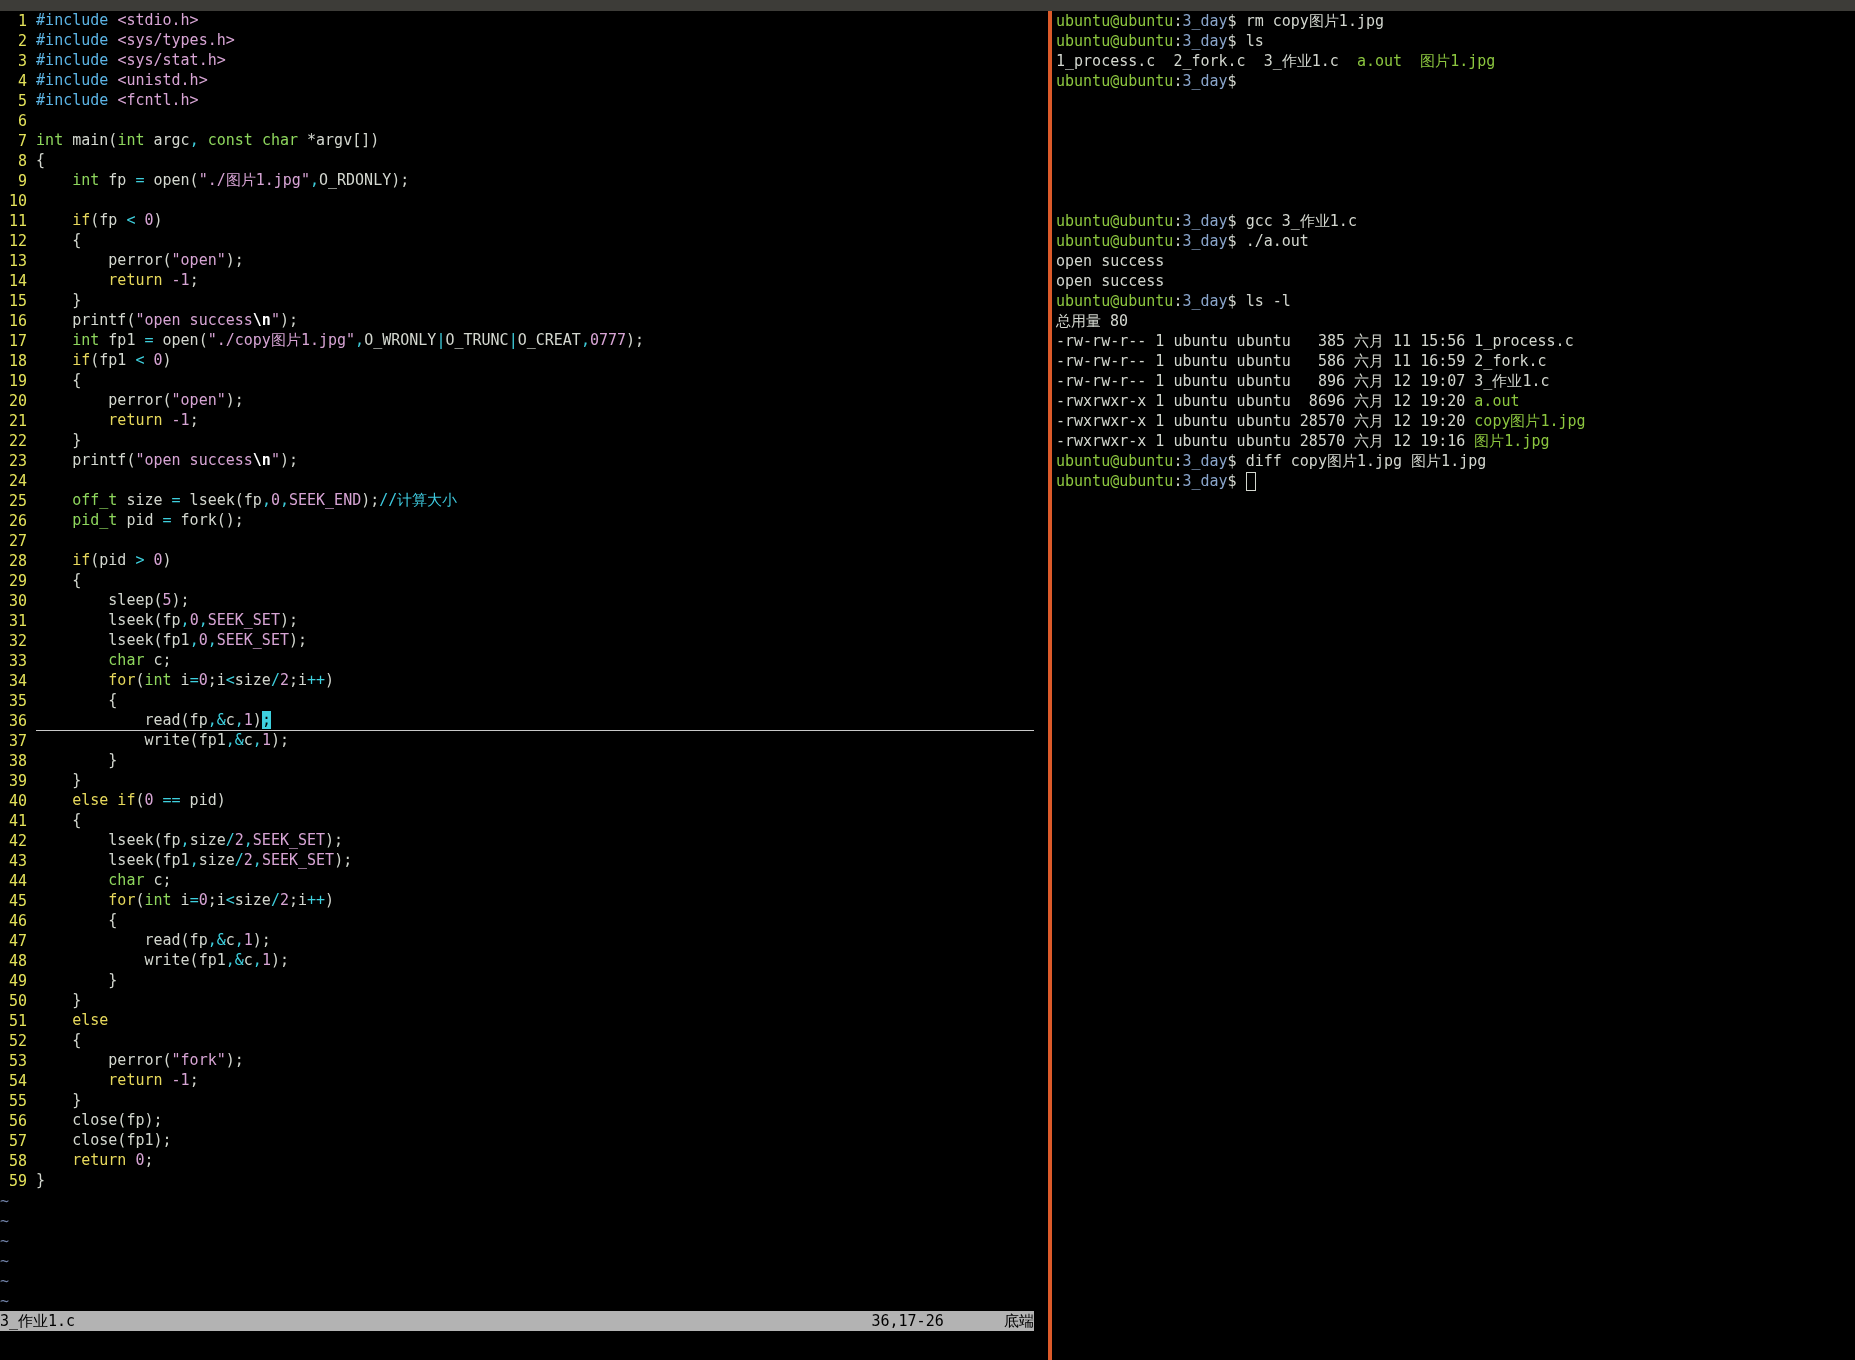 This screenshot has height=1360, width=1855. I want to click on code-line: #include <sys/stat.h>, so click(131, 60).